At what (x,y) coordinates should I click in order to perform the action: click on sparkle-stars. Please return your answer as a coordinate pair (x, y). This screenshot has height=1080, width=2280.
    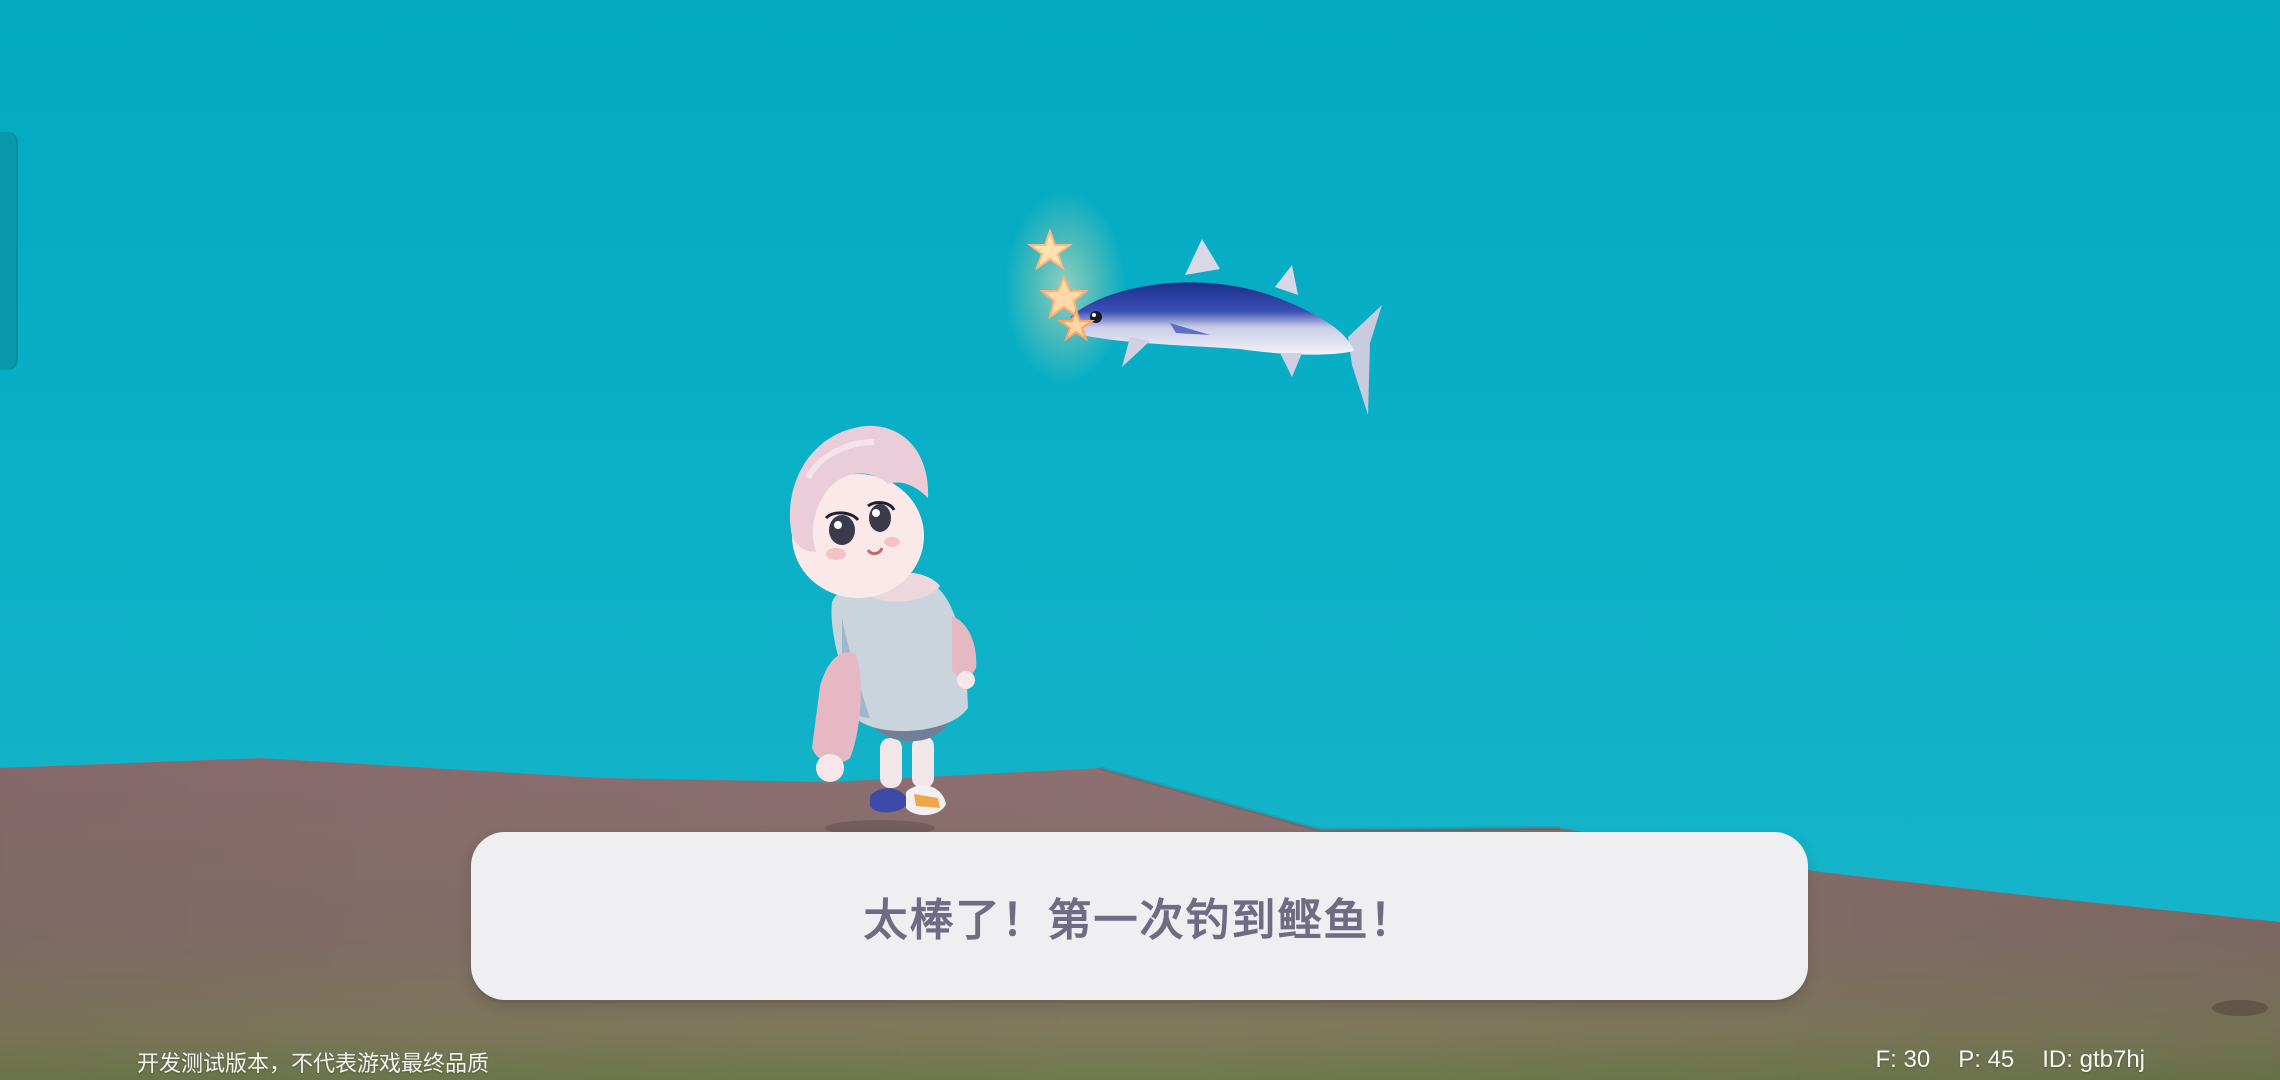
    Looking at the image, I should click on (1061, 285).